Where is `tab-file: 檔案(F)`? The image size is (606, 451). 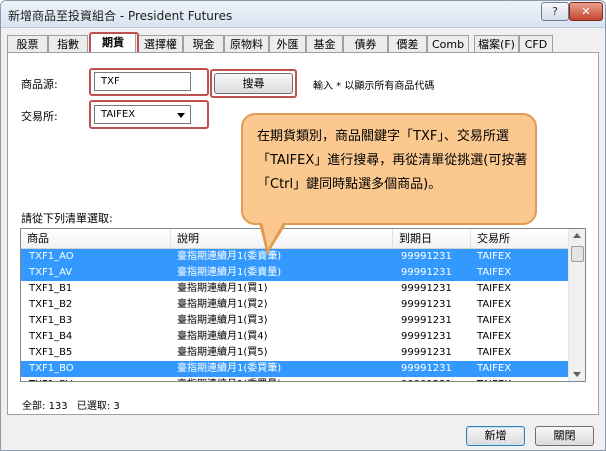
tab-file: 檔案(F) is located at coordinates (496, 43).